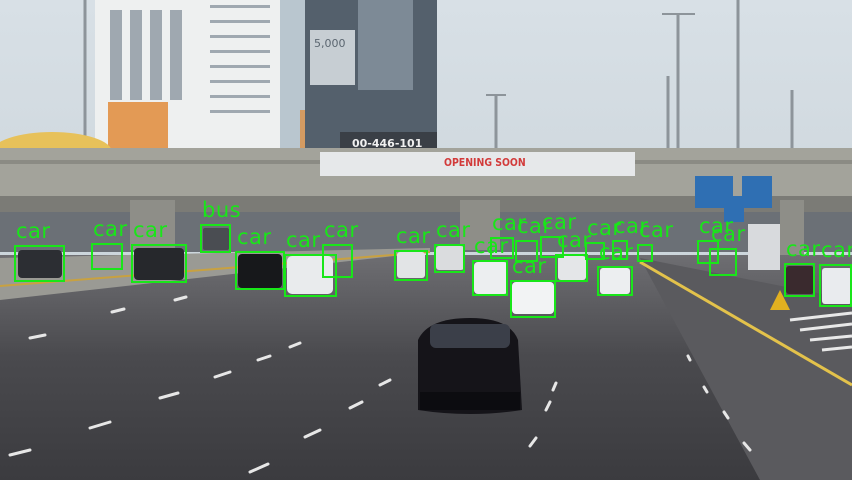 The width and height of the screenshot is (852, 480). I want to click on opening-soon-banner: OPENING SOON, so click(485, 162).